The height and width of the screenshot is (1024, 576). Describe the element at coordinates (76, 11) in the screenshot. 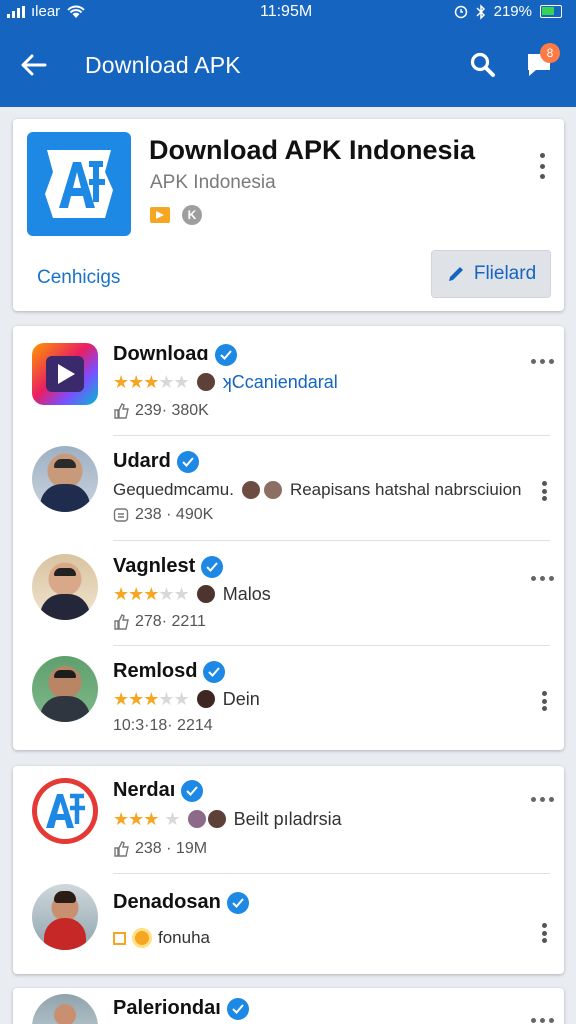

I see `wifi-icon` at that location.